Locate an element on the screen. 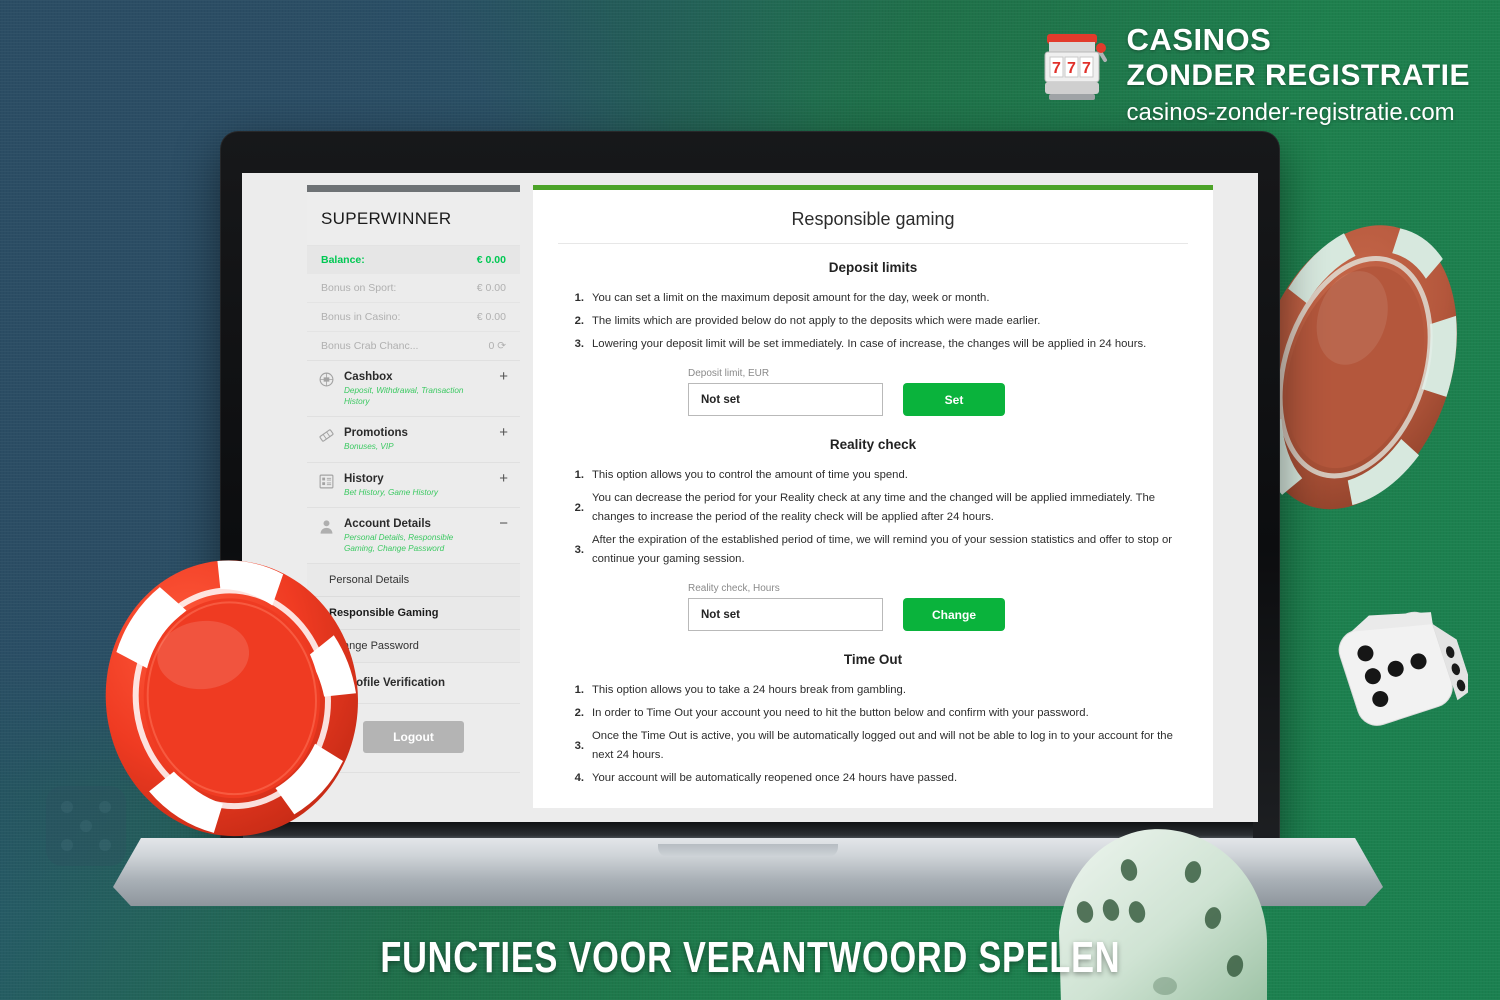 The height and width of the screenshot is (1000, 1500). account-details-title: Account Details is located at coordinates (387, 524).